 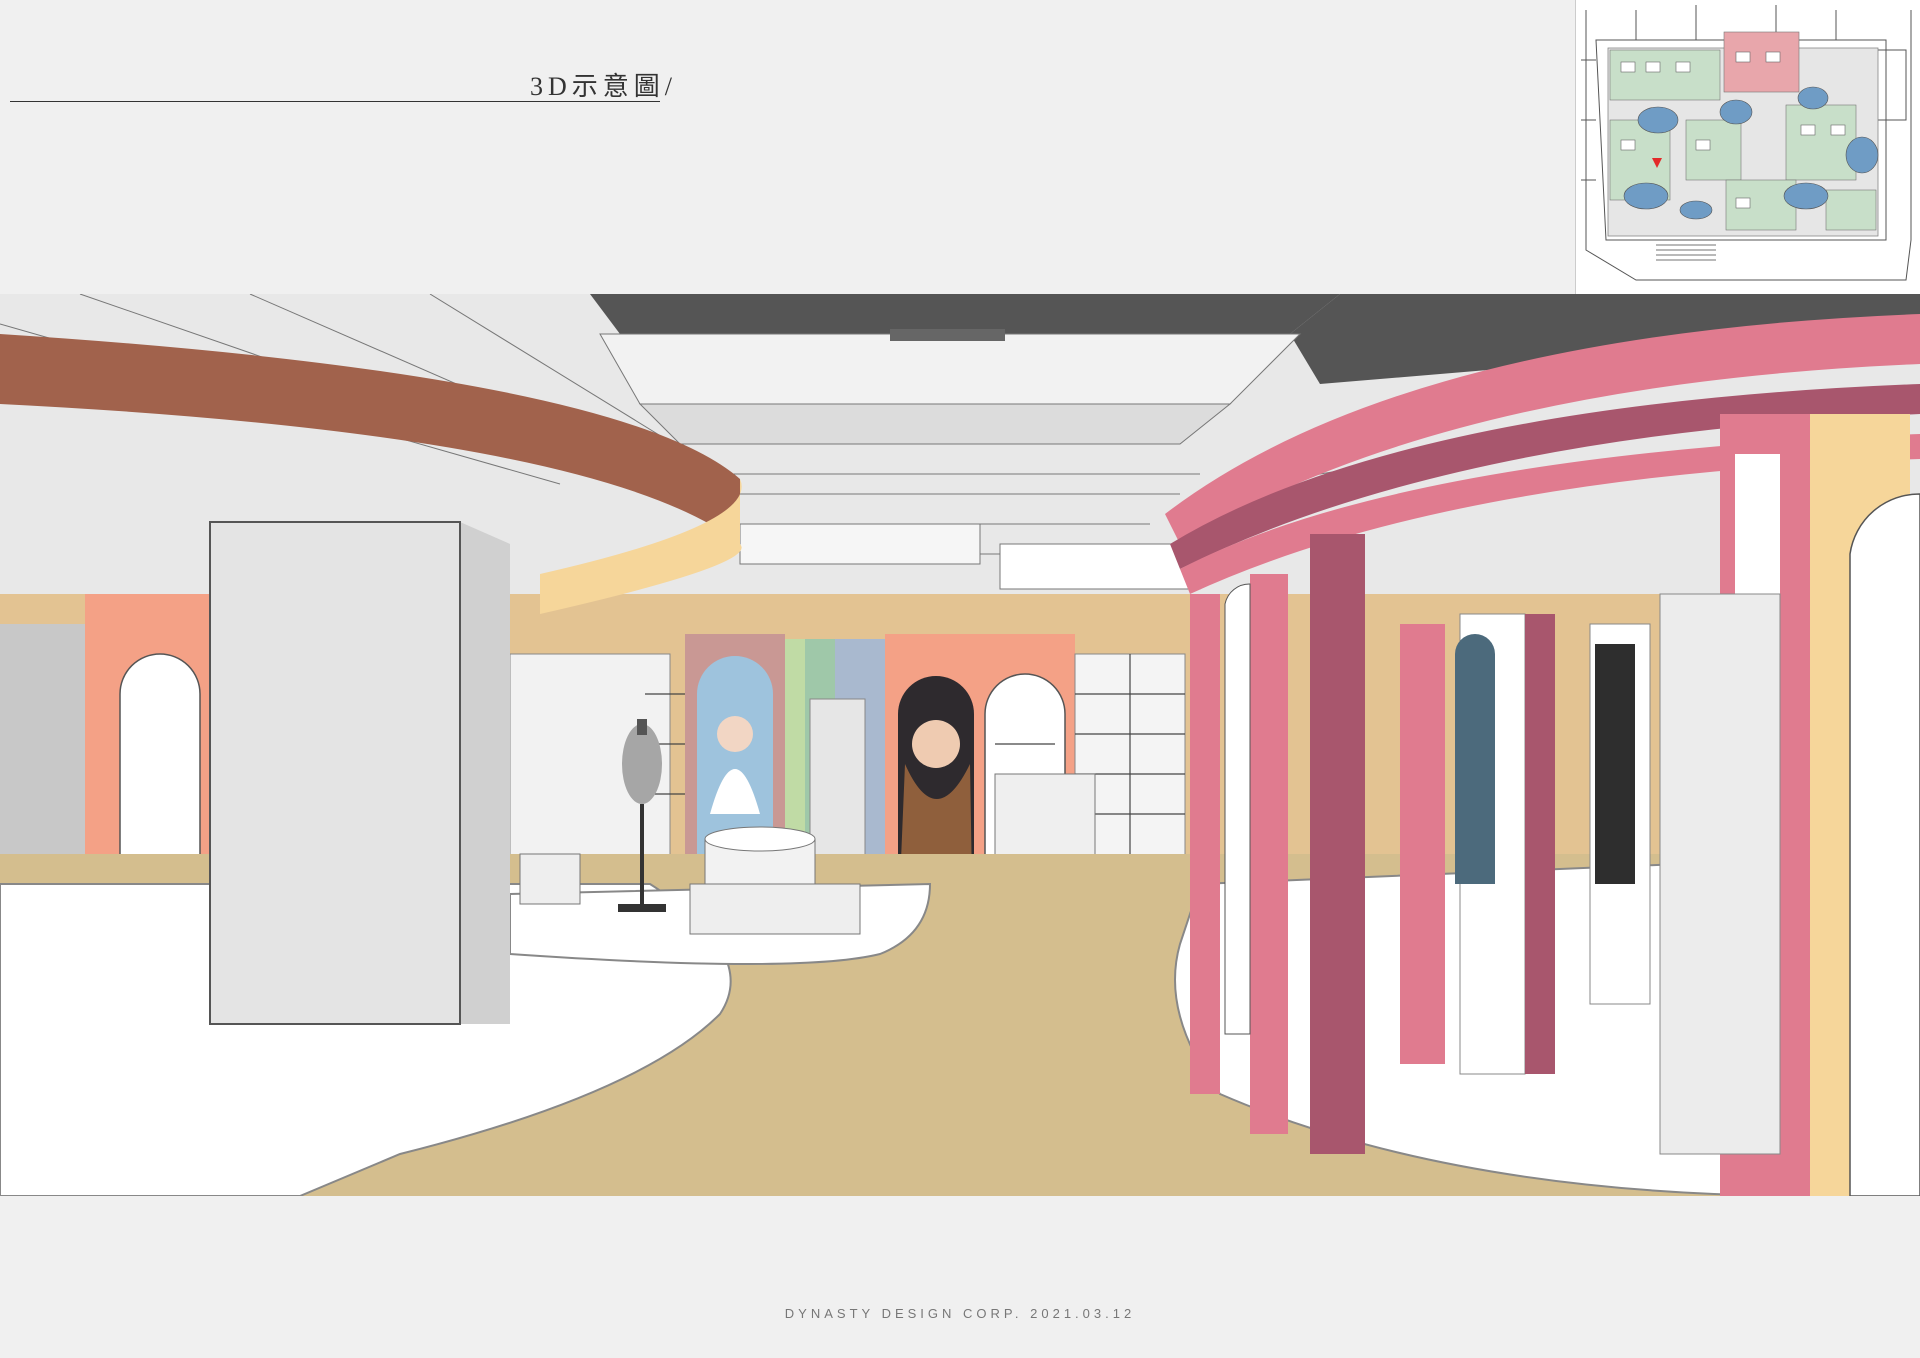 What do you see at coordinates (604, 86) in the screenshot?
I see `page-title: 3D示意圖/` at bounding box center [604, 86].